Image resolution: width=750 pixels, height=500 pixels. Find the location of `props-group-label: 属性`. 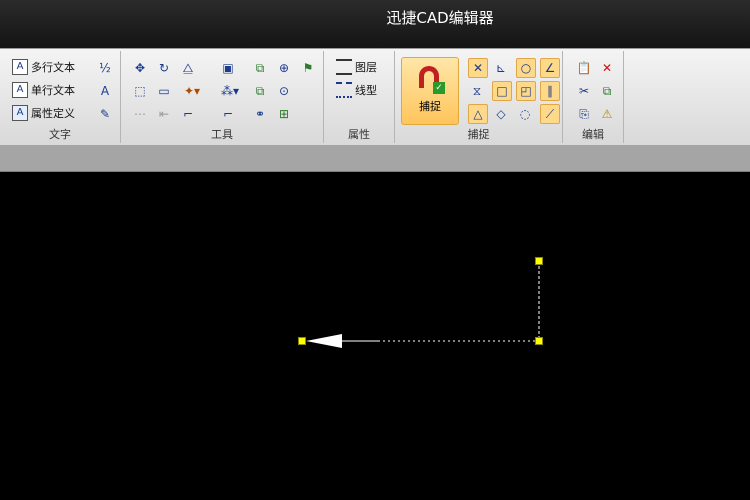

props-group-label: 属性 is located at coordinates (359, 134).